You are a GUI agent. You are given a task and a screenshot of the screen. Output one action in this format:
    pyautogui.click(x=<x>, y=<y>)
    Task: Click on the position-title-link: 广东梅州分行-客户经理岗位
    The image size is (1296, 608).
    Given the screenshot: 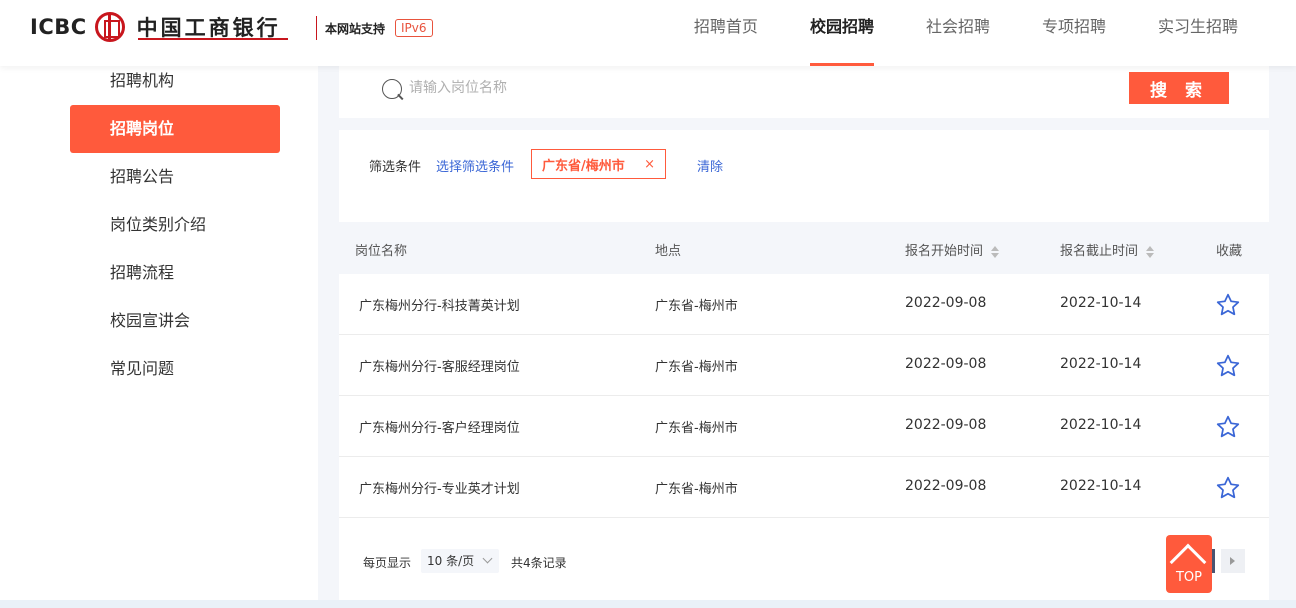 What is the action you would take?
    pyautogui.click(x=439, y=426)
    